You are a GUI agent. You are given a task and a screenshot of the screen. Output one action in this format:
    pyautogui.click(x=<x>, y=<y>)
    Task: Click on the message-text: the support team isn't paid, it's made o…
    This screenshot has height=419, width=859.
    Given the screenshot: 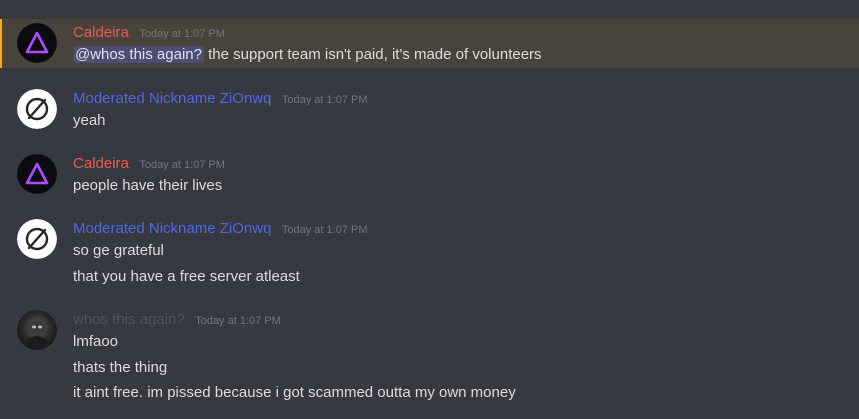 What is the action you would take?
    pyautogui.click(x=375, y=54)
    